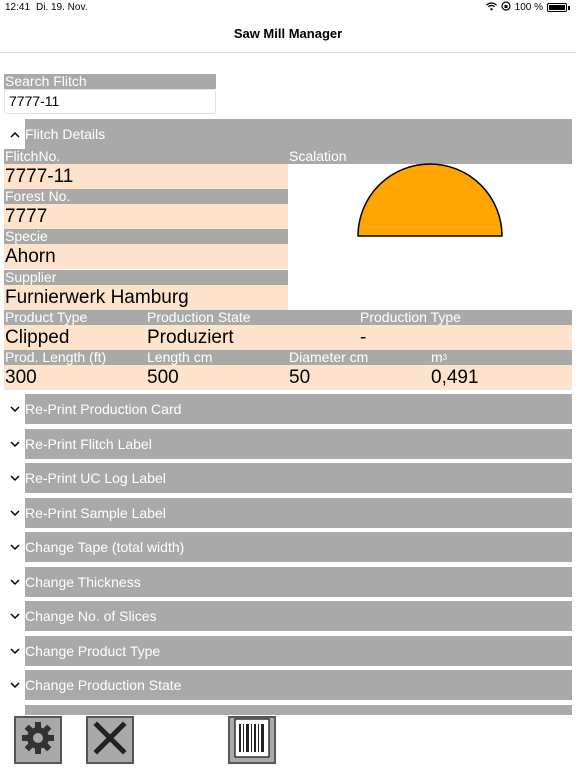 This screenshot has height=768, width=576. Describe the element at coordinates (491, 7) in the screenshot. I see `wifi-icon` at that location.